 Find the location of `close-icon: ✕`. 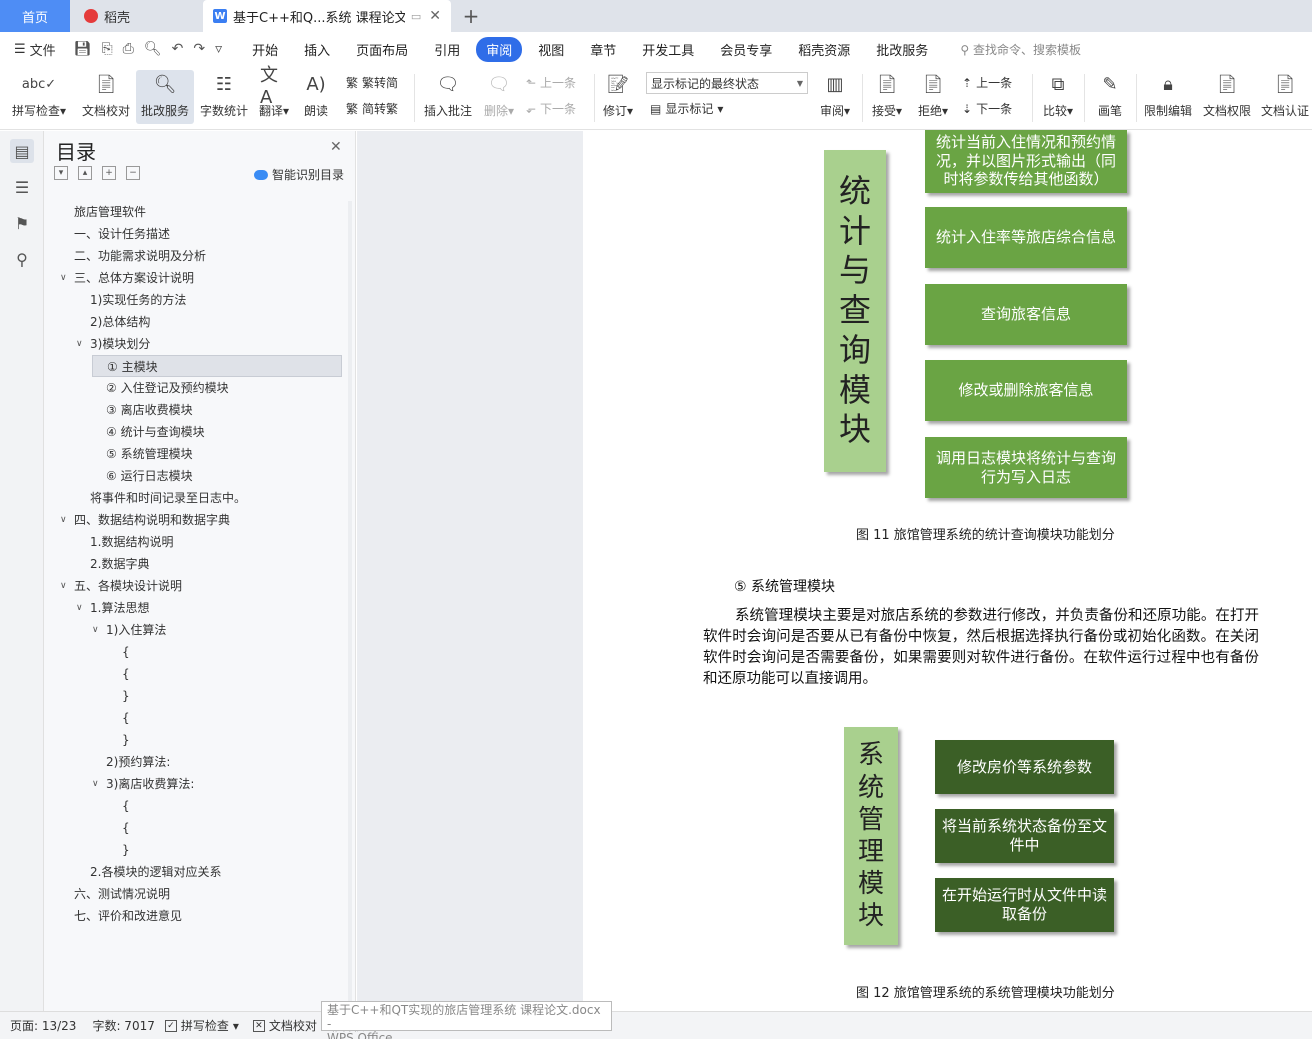

close-icon: ✕ is located at coordinates (336, 147).